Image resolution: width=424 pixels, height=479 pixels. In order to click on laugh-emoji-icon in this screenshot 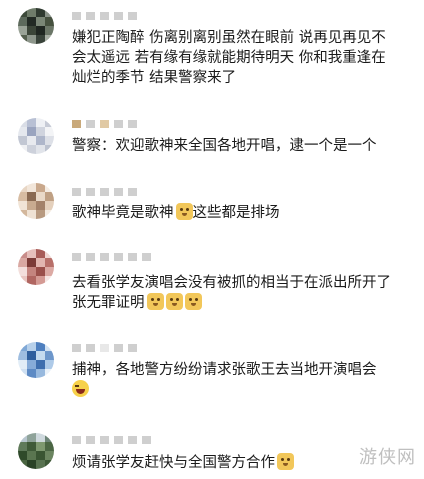, I will do `click(80, 388)`.